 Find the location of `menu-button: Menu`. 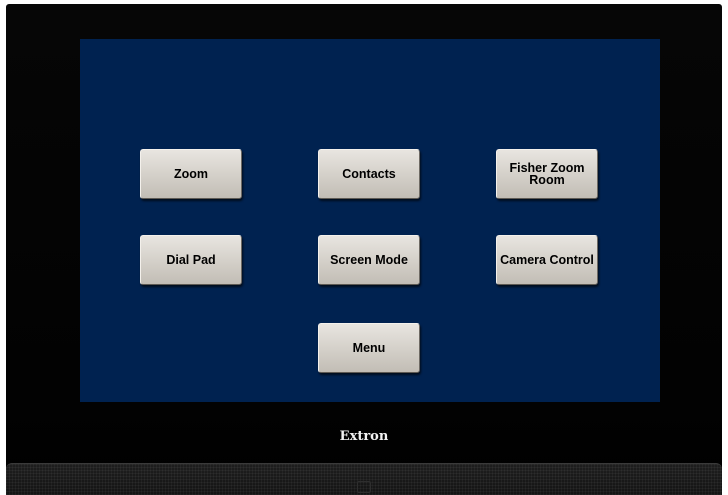

menu-button: Menu is located at coordinates (369, 348).